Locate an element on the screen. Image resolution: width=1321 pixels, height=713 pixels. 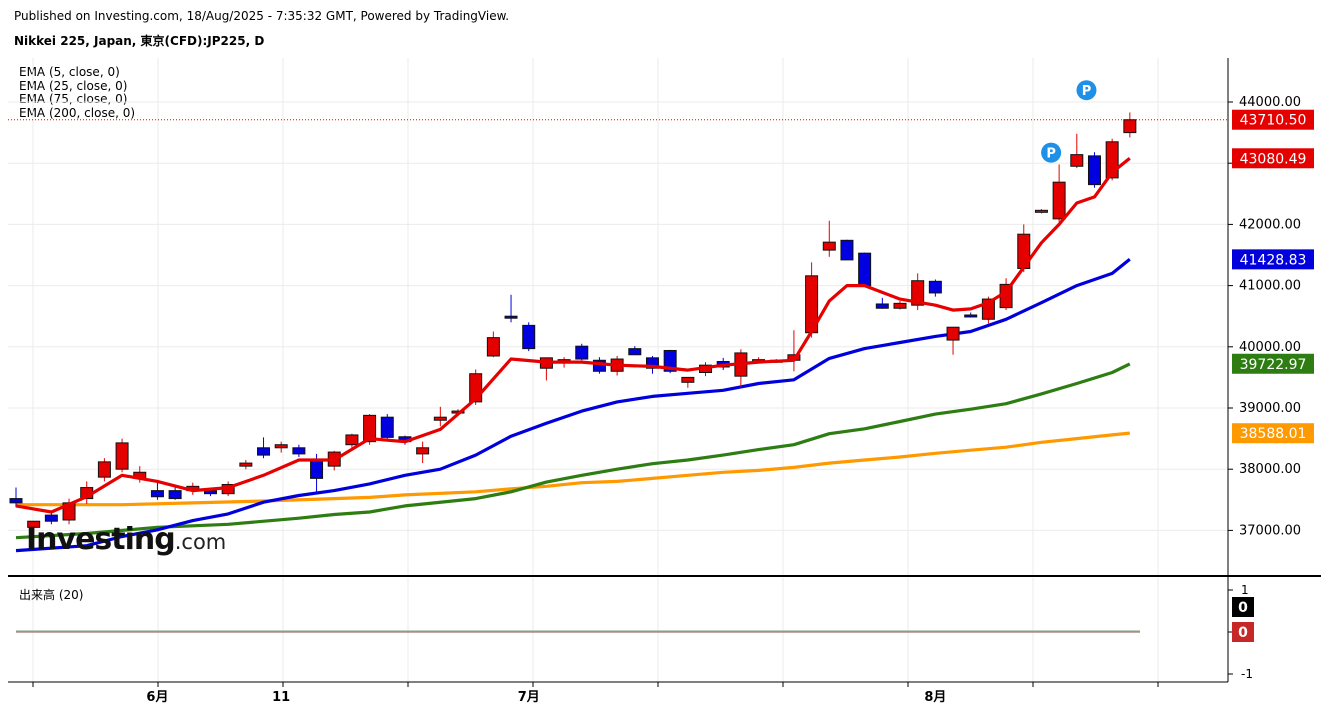
investing-logo: Investing.com is located at coordinates (126, 539).